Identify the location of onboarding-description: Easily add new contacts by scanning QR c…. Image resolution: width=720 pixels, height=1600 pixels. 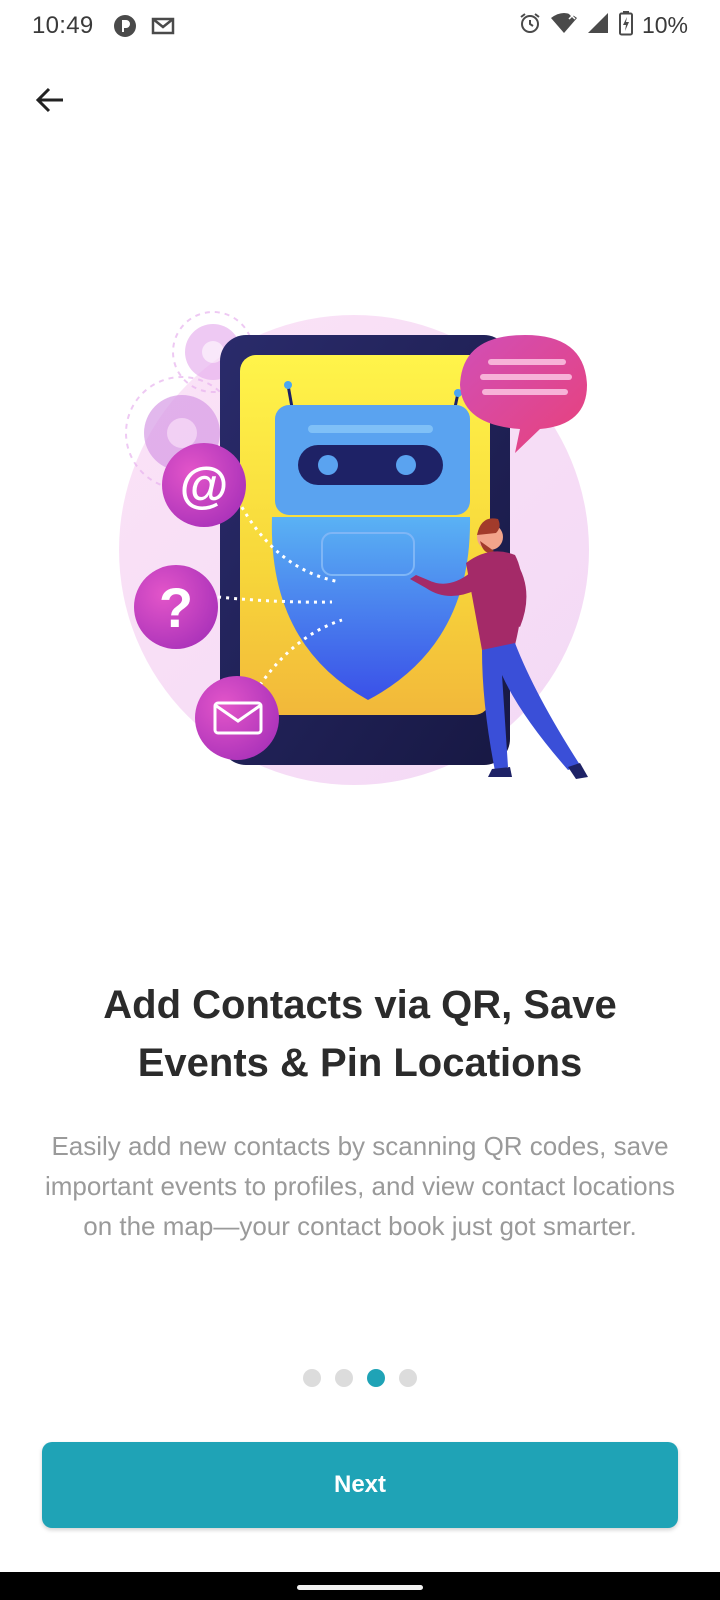
(360, 1186).